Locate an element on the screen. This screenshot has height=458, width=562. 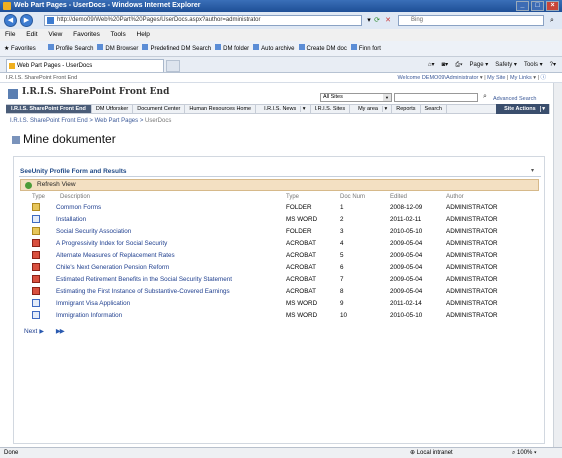
acrobat-icon is located at coordinates (36, 243).